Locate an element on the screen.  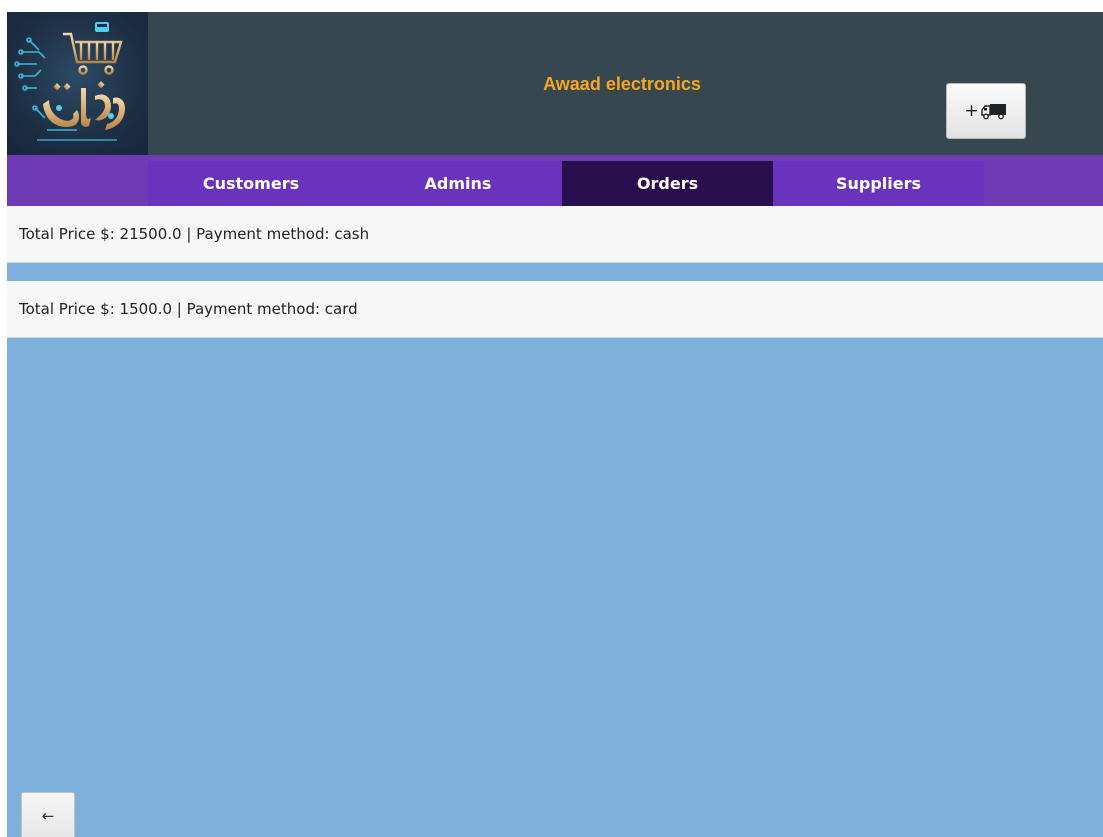
truck-icon is located at coordinates (993, 112).